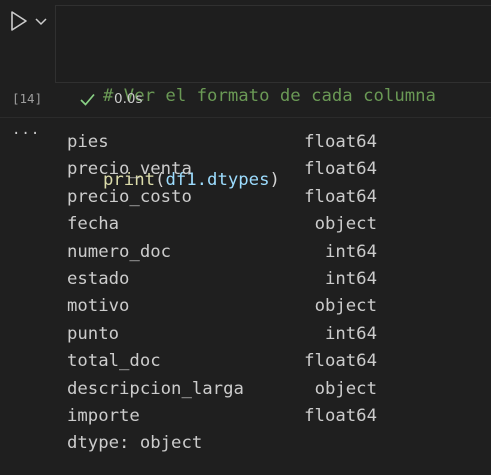 The image size is (491, 475). Describe the element at coordinates (93, 224) in the screenshot. I see `column-name: fecha` at that location.